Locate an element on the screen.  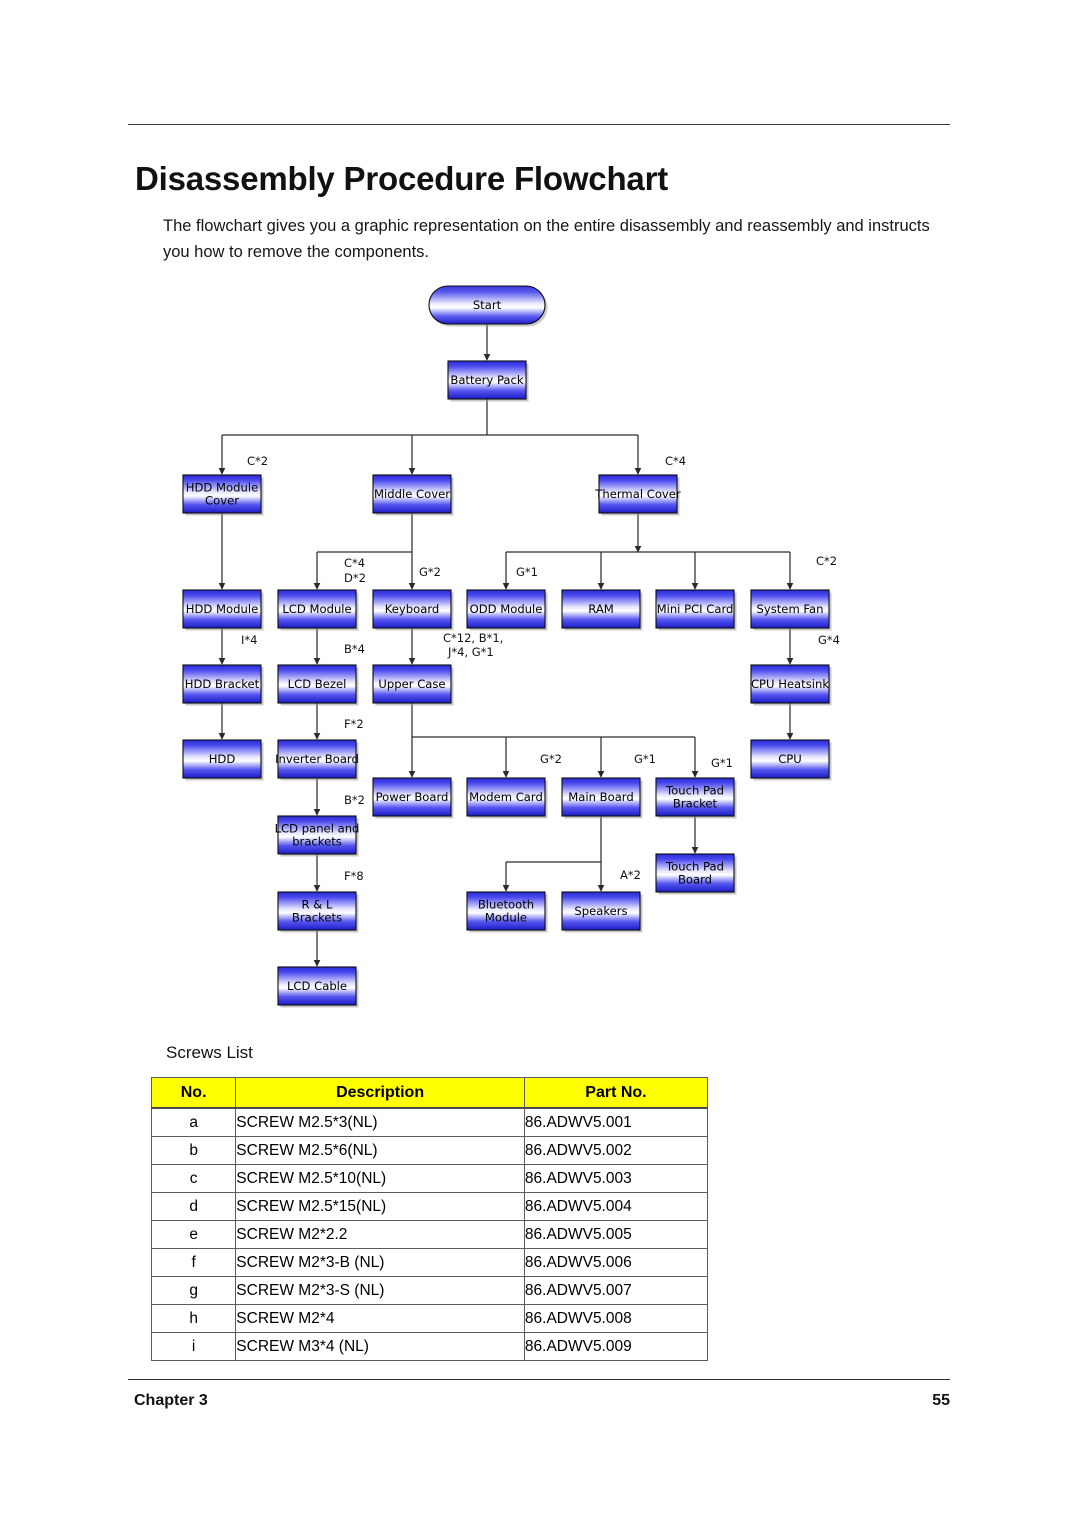
screw-count-label: A*2 is located at coordinates (630, 875).